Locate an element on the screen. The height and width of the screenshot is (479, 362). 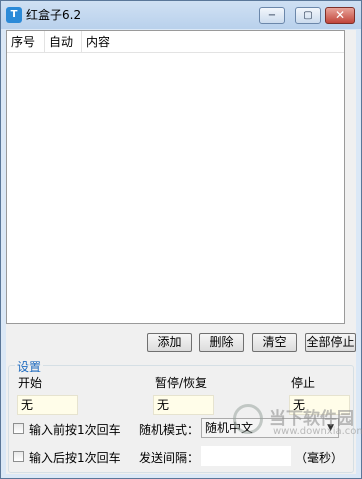
enter-before-checkbox is located at coordinates (18, 428).